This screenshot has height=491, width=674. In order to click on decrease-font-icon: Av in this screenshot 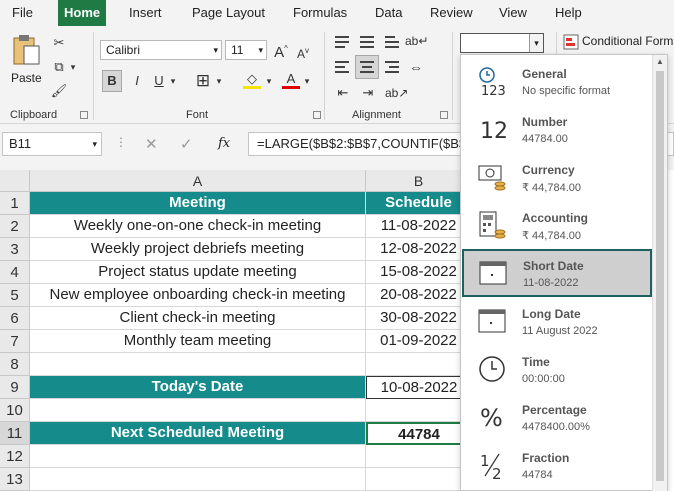, I will do `click(303, 52)`.